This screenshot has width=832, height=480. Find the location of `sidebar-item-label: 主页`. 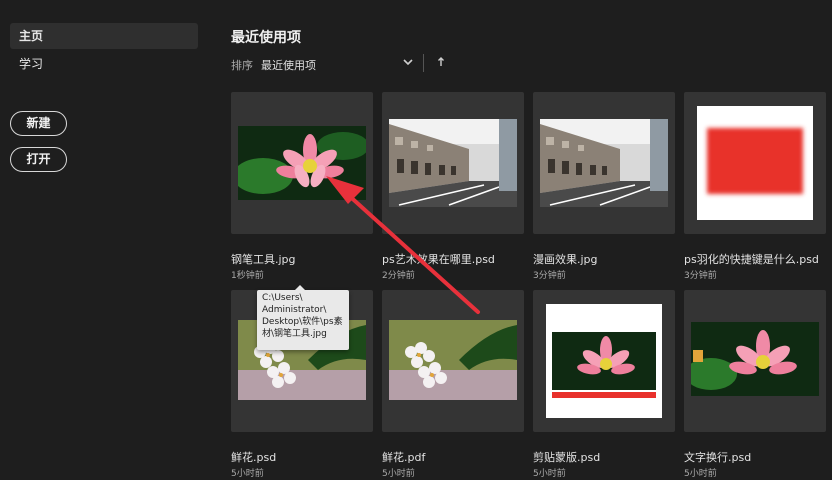

sidebar-item-label: 主页 is located at coordinates (31, 36).